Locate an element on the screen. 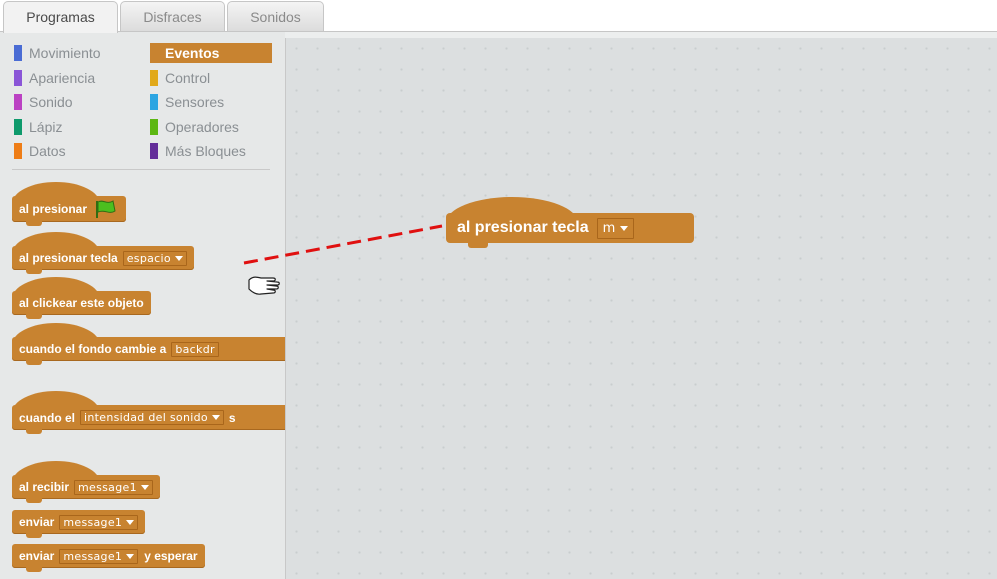 The image size is (997, 579). category-mas-bloques: Más Bloques is located at coordinates (211, 151).